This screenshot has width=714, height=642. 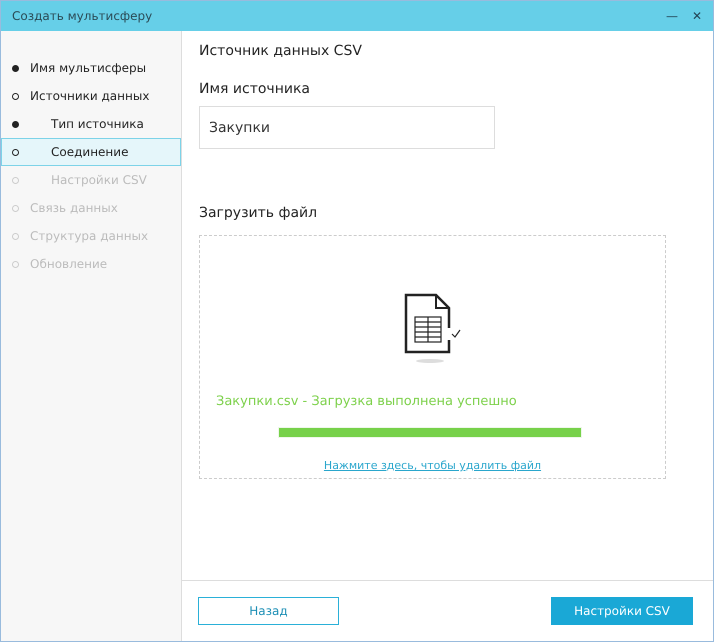 What do you see at coordinates (91, 124) in the screenshot?
I see `wizard-step: Тип источника` at bounding box center [91, 124].